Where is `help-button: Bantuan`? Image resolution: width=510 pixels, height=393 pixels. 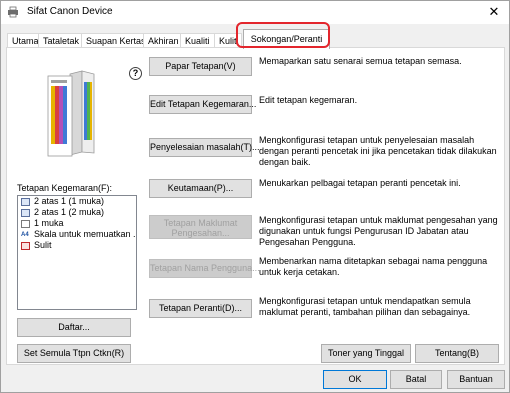 help-button: Bantuan is located at coordinates (476, 379).